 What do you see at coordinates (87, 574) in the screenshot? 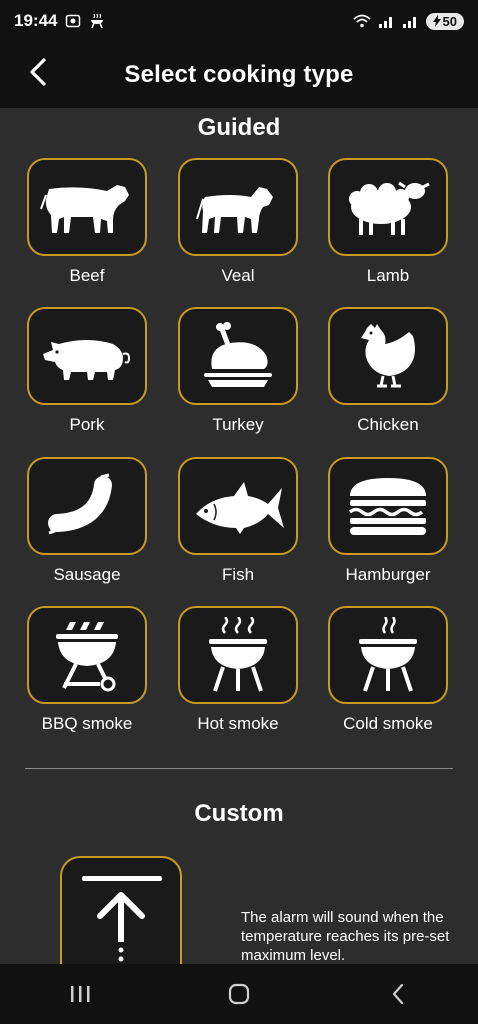
I see `tile-label: Sausage` at bounding box center [87, 574].